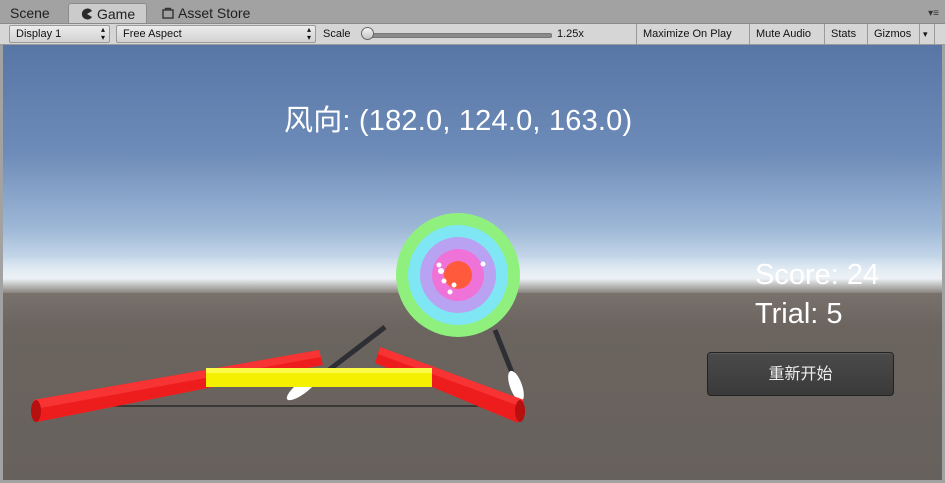 This screenshot has height=483, width=945. Describe the element at coordinates (459, 35) in the screenshot. I see `scale-slider-track` at that location.